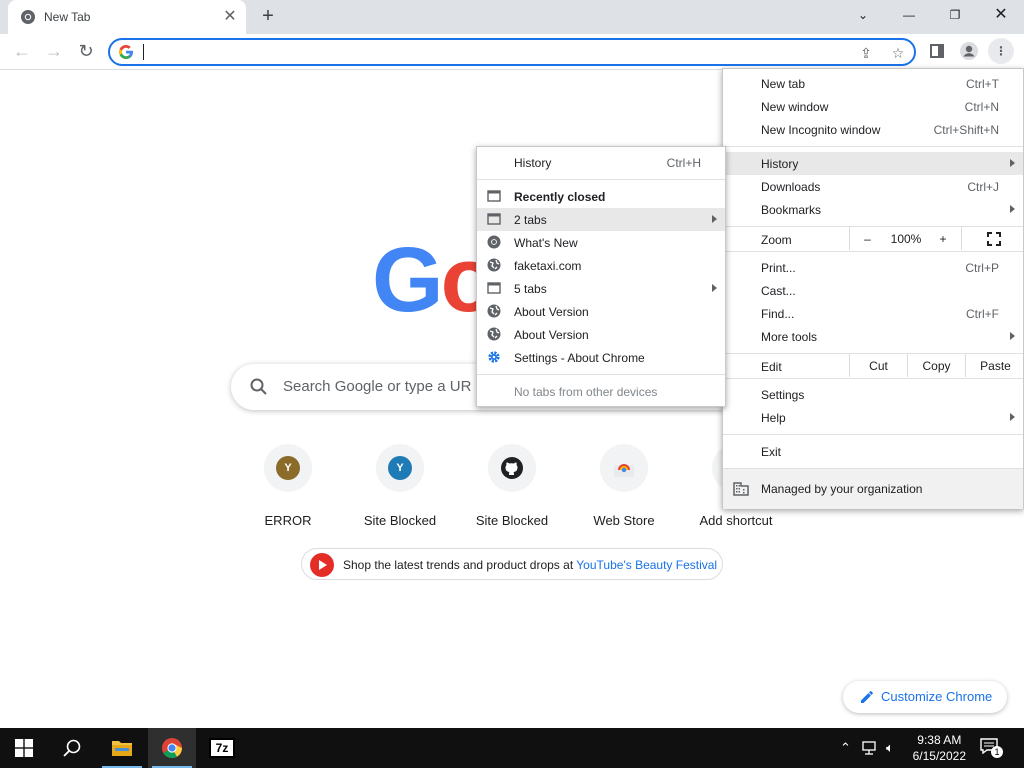 Image resolution: width=1024 pixels, height=768 pixels. I want to click on minimize-button: —, so click(909, 15).